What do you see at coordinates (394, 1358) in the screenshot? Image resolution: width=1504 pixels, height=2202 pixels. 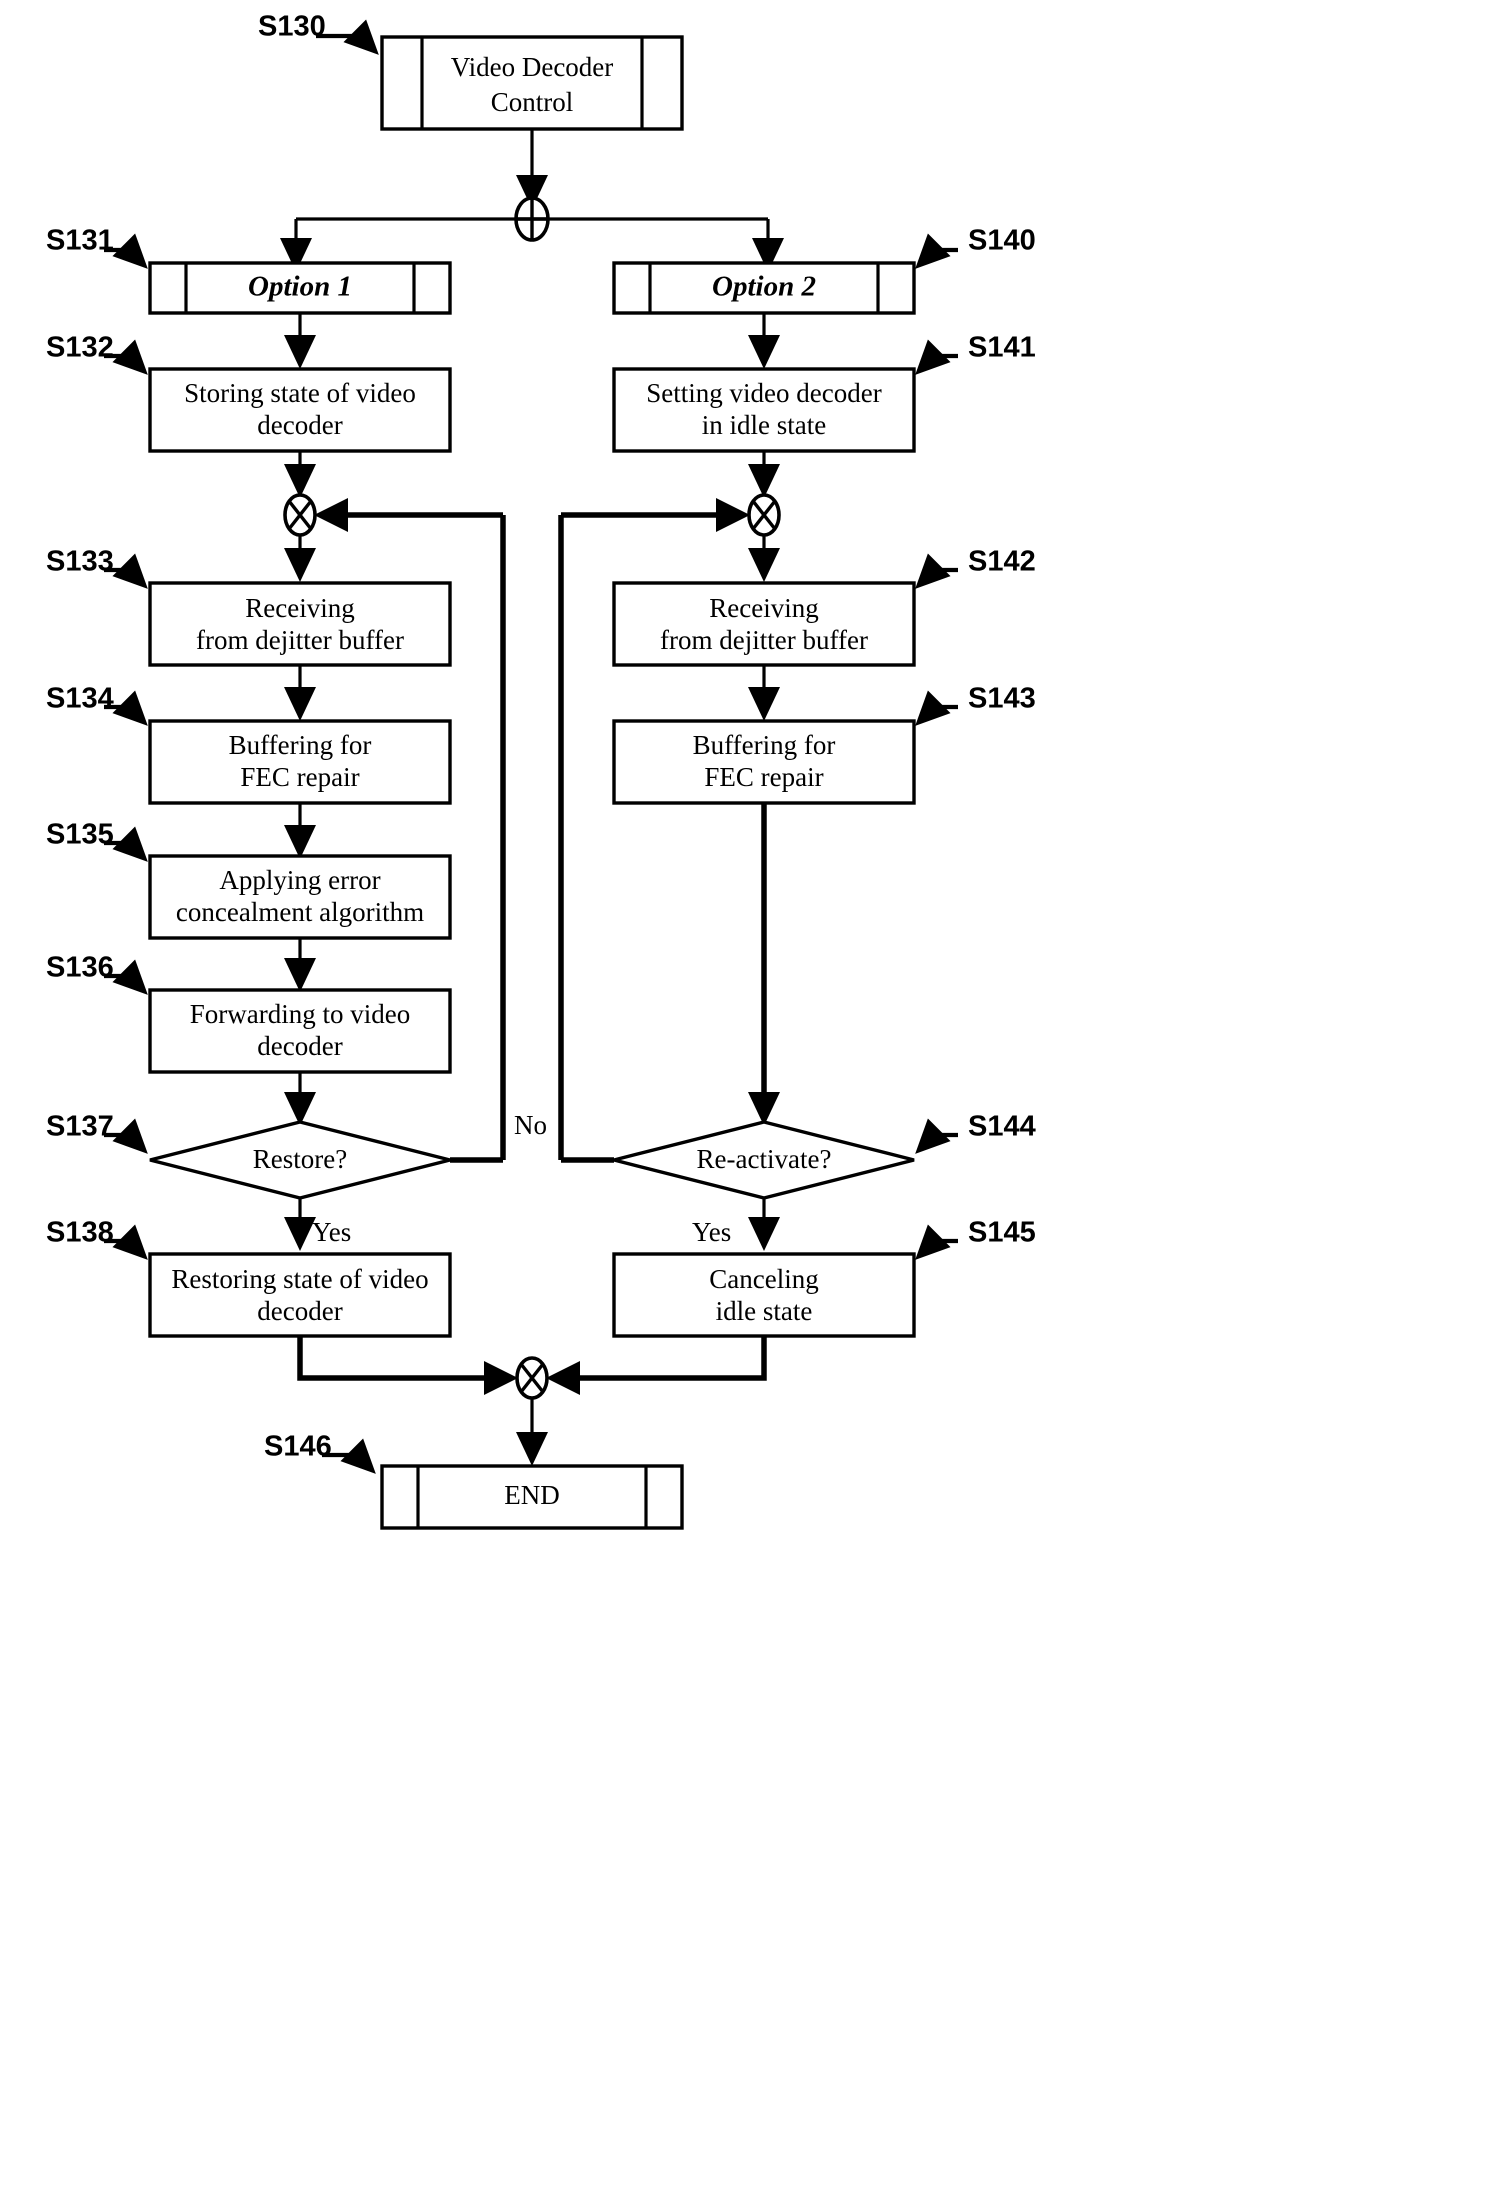 I see `edge-restorestate-to-merge` at bounding box center [394, 1358].